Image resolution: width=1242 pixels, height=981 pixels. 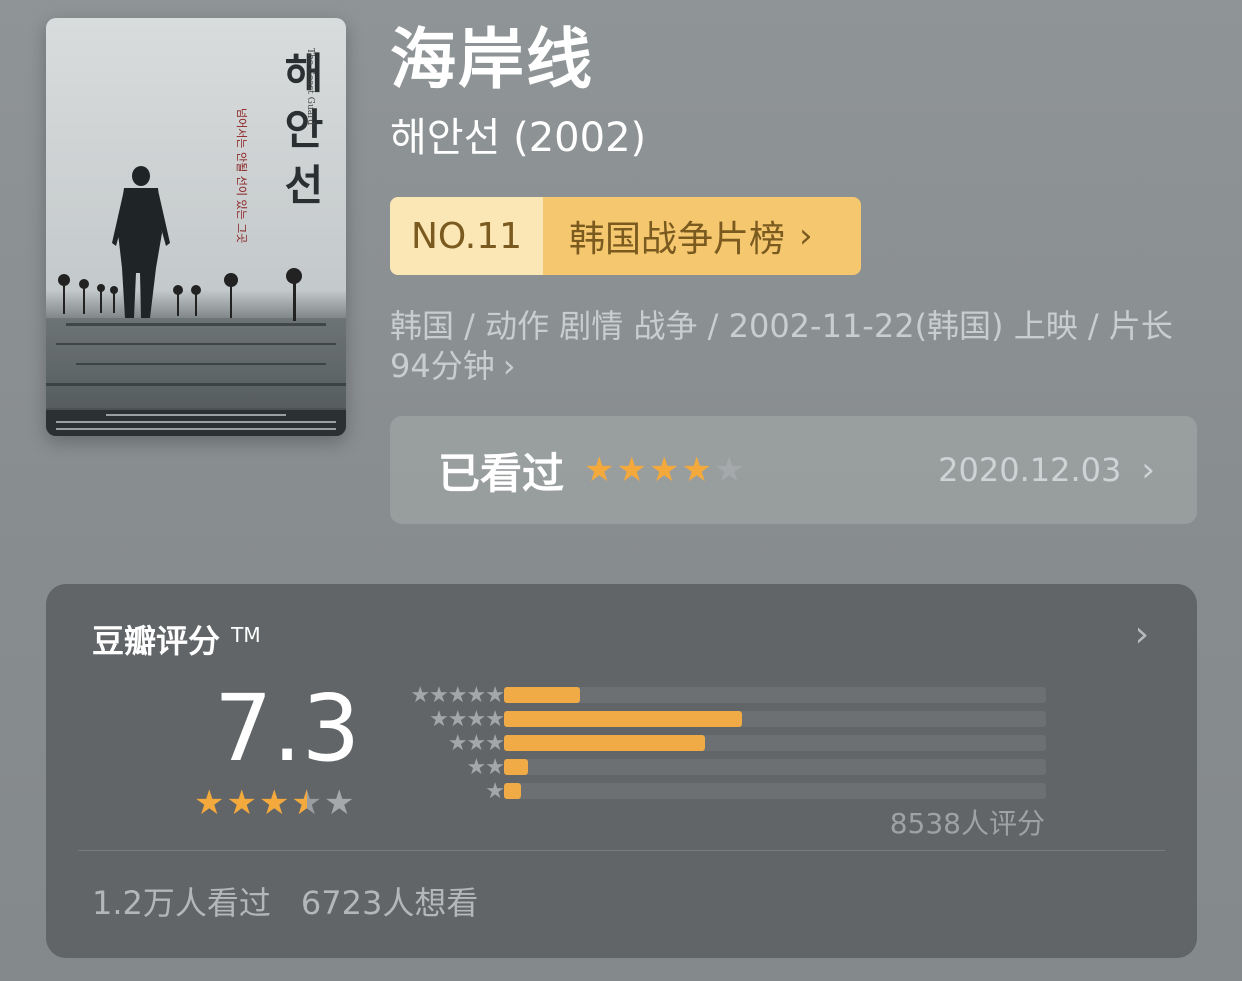 What do you see at coordinates (246, 635) in the screenshot?
I see `trademark-label: TM` at bounding box center [246, 635].